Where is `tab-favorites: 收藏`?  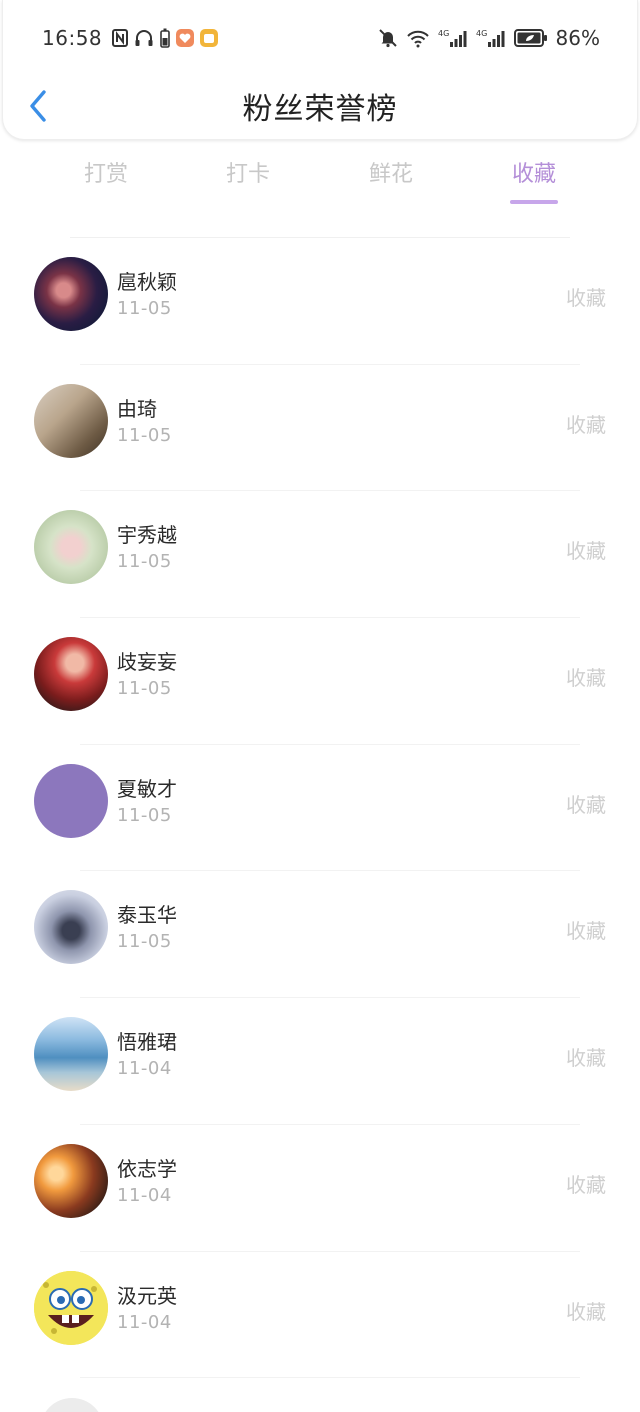 tab-favorites: 收藏 is located at coordinates (534, 172).